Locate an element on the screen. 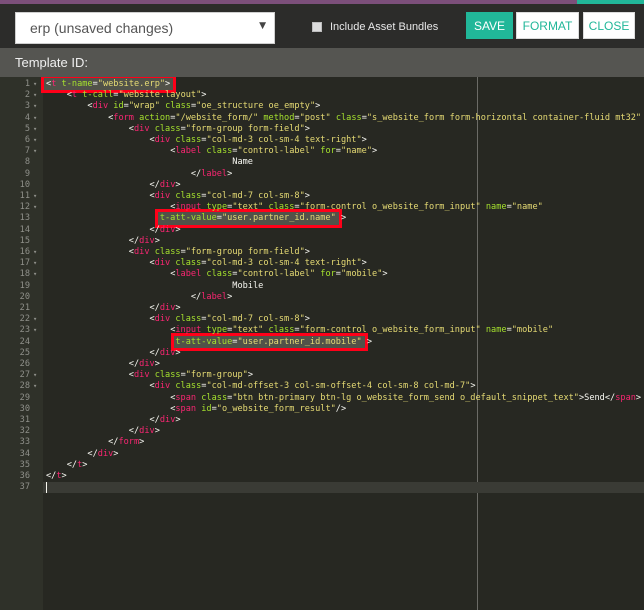 The width and height of the screenshot is (644, 610). line-number: 30 is located at coordinates (24, 408).